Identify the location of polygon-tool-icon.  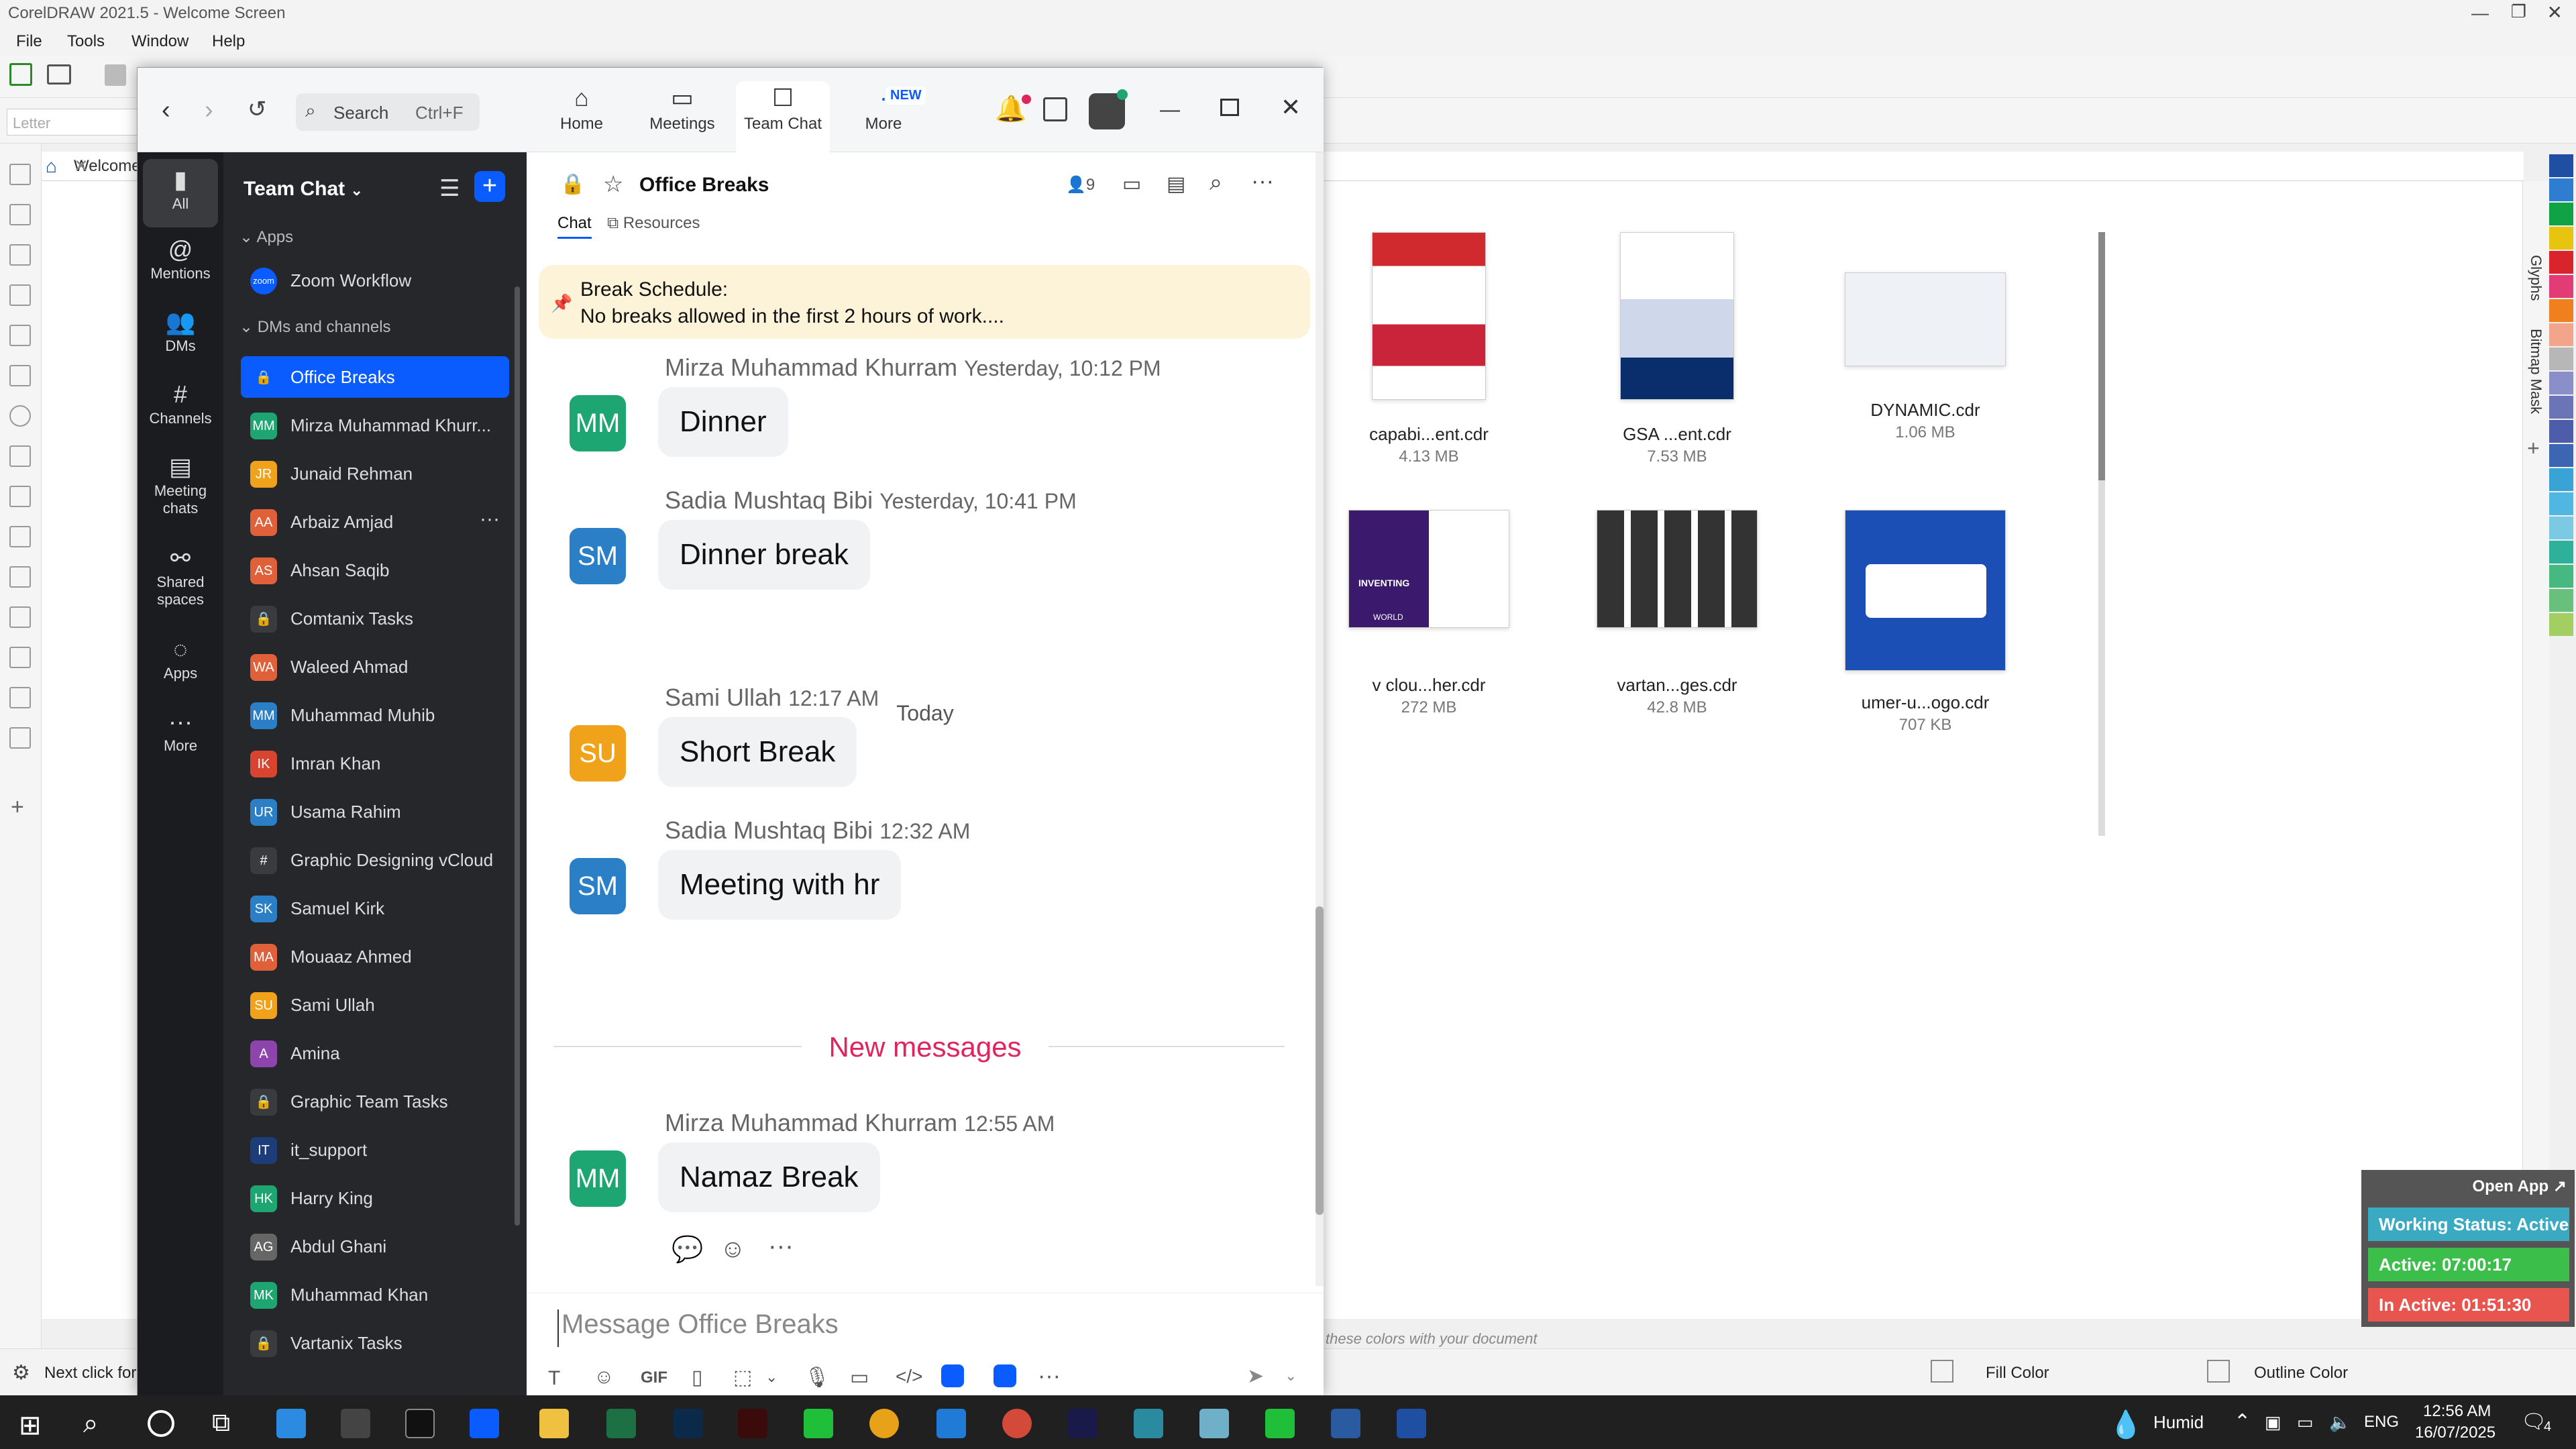
(20, 456).